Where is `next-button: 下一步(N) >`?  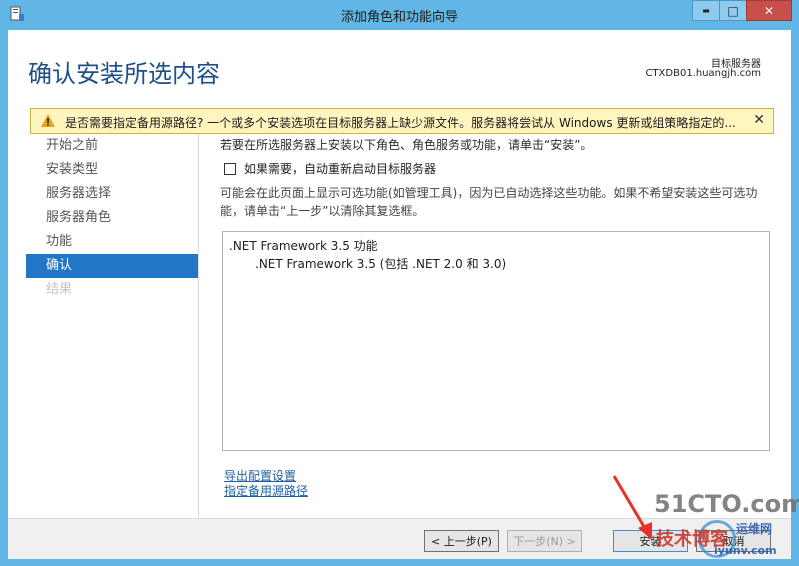
next-button: 下一步(N) > is located at coordinates (544, 541).